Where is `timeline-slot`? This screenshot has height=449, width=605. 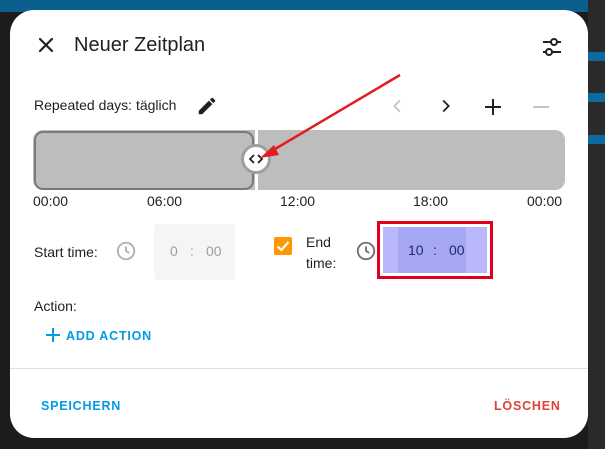 timeline-slot is located at coordinates (144, 160).